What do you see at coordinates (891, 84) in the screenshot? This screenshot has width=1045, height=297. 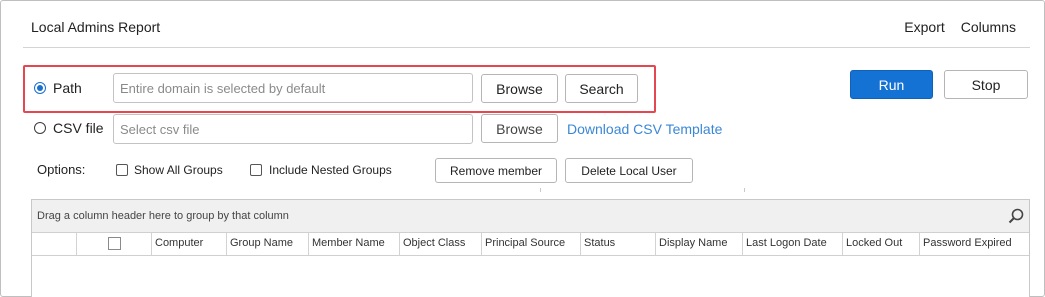 I see `run-button: Run` at bounding box center [891, 84].